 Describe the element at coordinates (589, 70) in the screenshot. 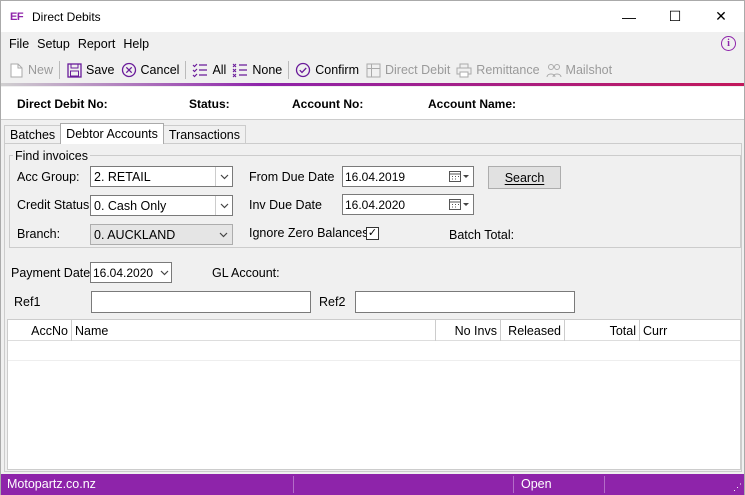

I see `mailshot-label: Mailshot` at that location.